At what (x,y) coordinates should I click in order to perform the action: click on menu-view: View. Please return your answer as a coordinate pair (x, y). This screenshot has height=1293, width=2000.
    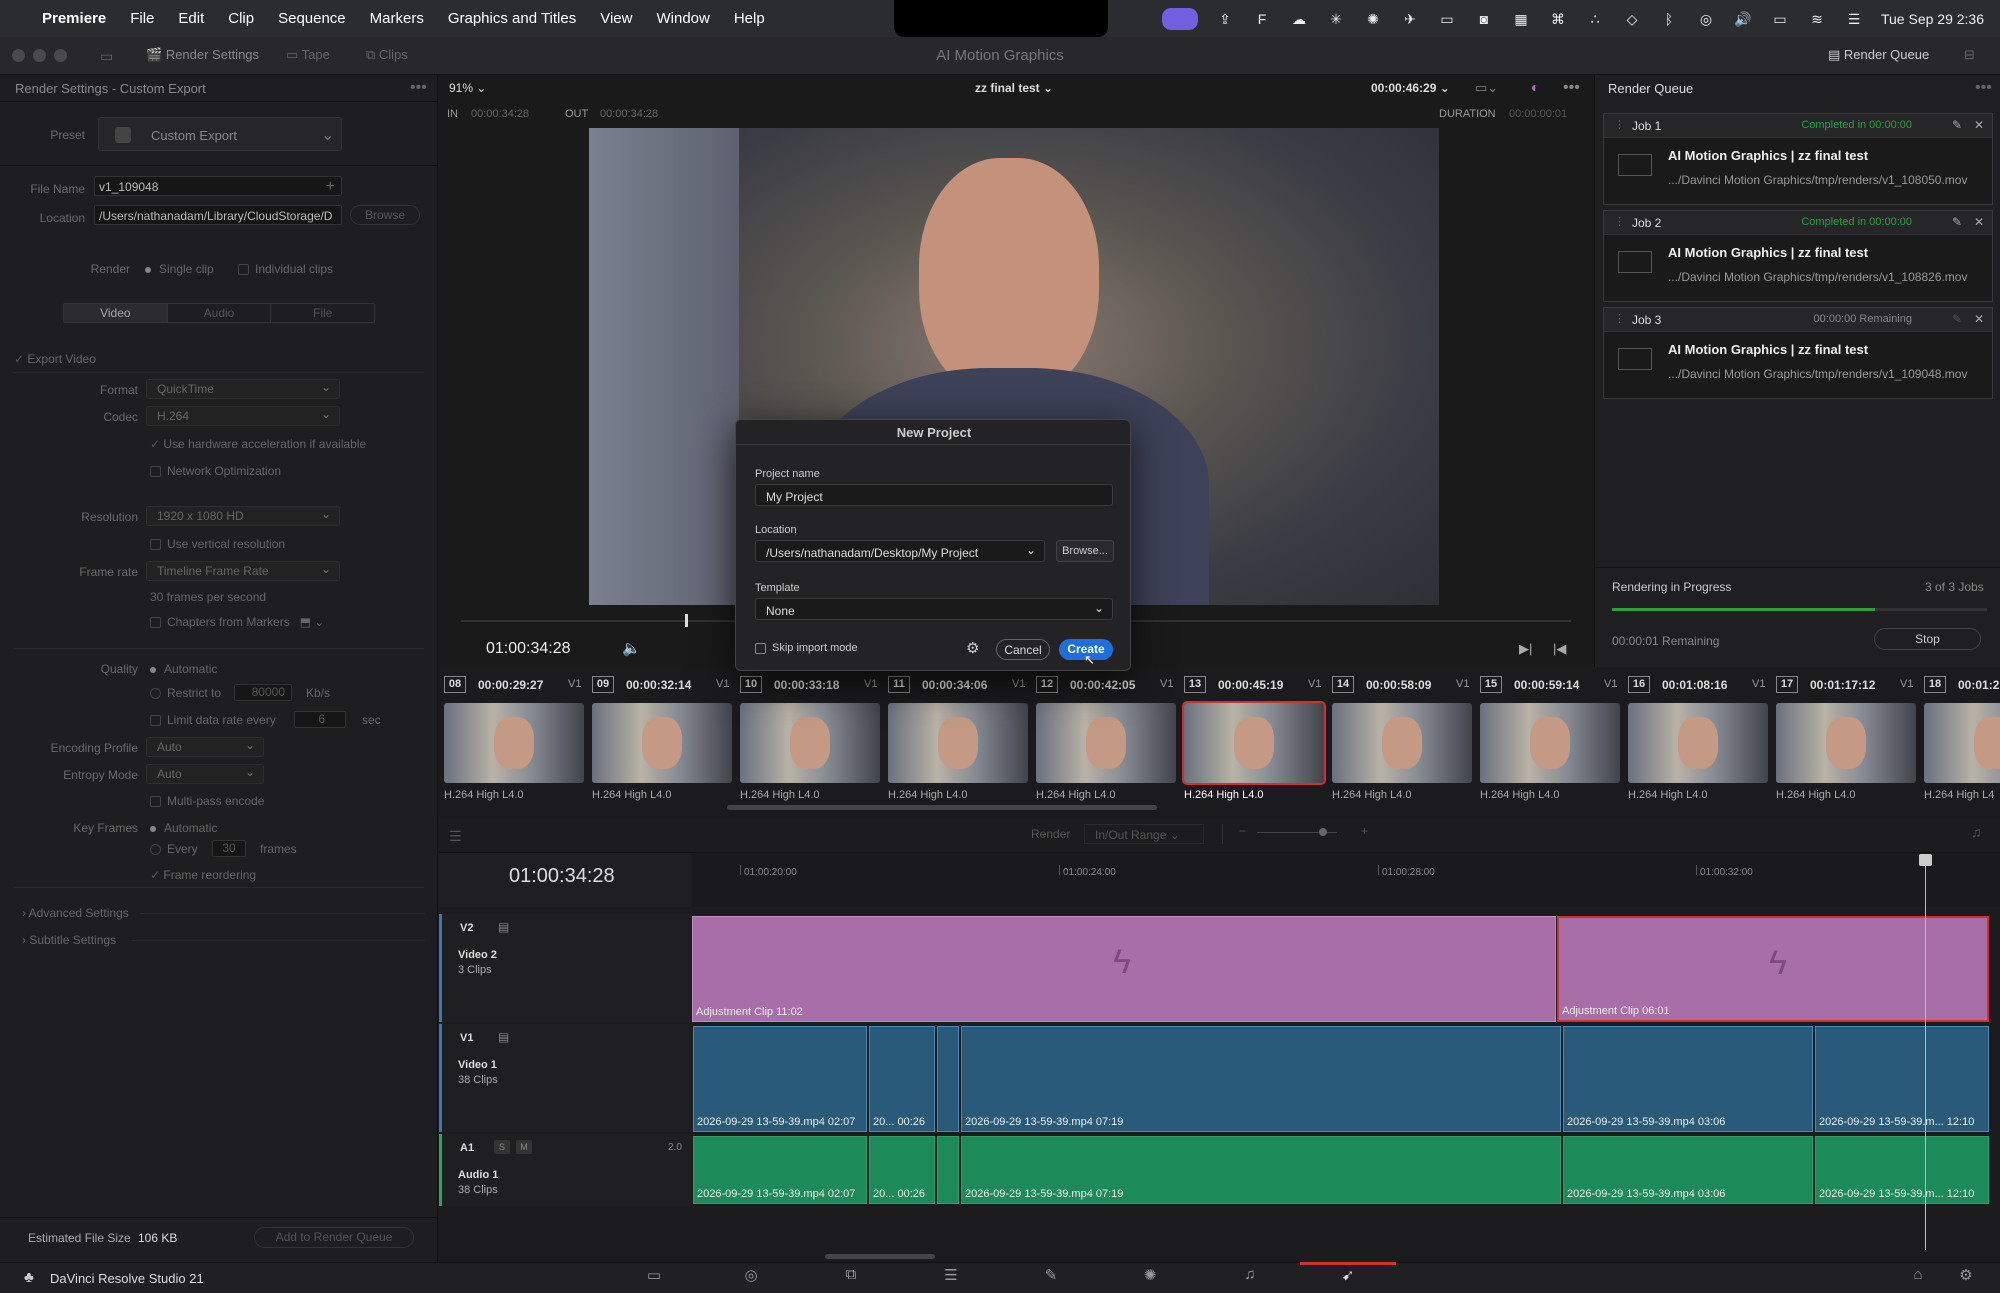
    Looking at the image, I should click on (616, 18).